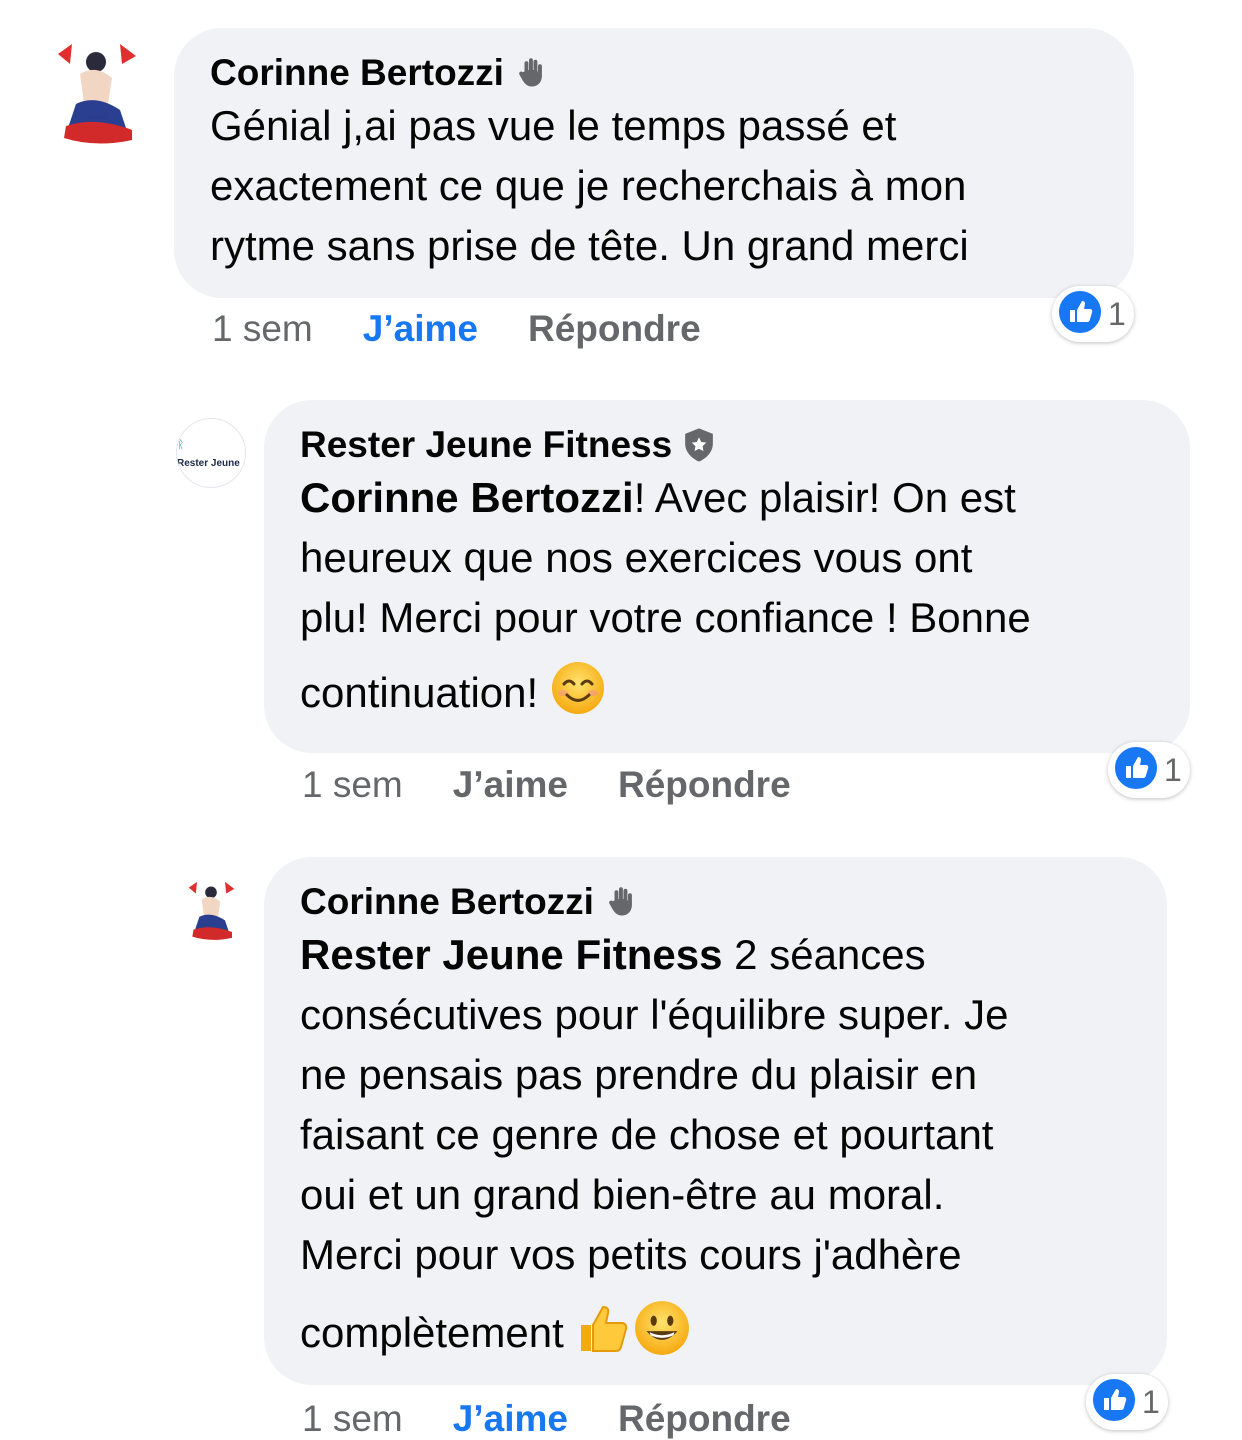 This screenshot has height=1440, width=1242. I want to click on smiling-face-emoji-icon, so click(578, 696).